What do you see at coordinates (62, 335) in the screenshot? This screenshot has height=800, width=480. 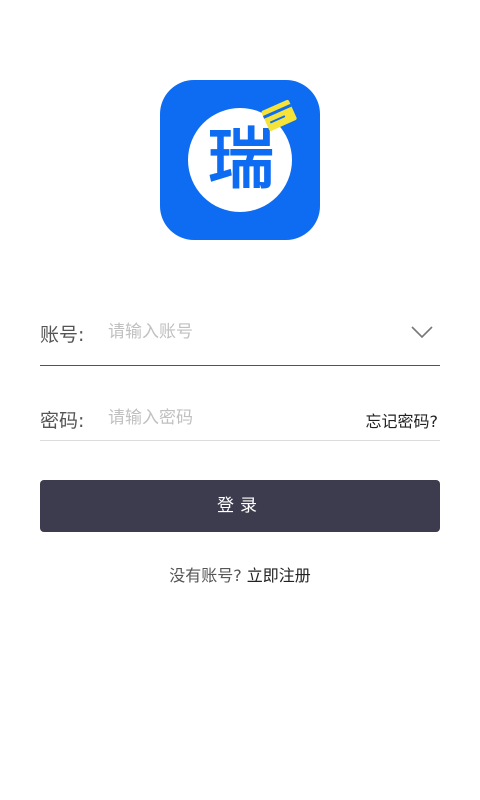 I see `account-label: 账号:` at bounding box center [62, 335].